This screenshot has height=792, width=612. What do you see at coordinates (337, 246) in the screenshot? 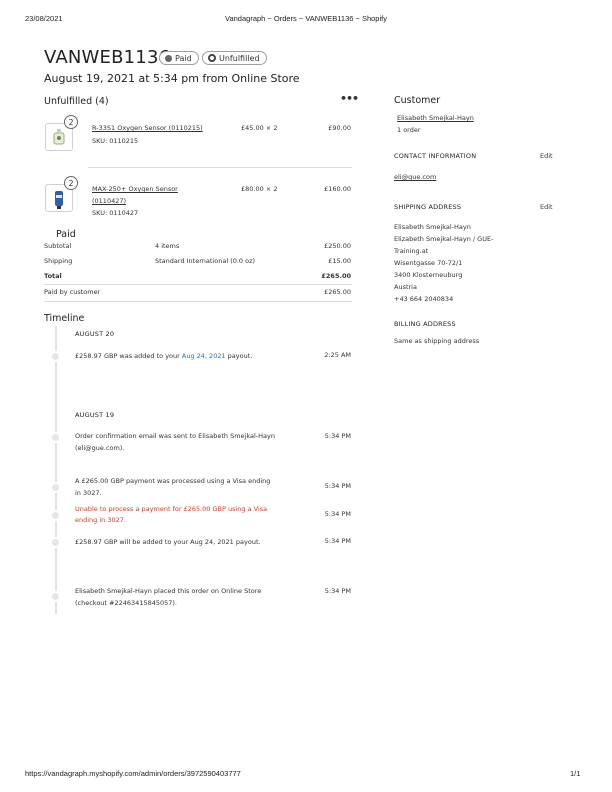
I see `subtotal-amount: £250.00` at bounding box center [337, 246].